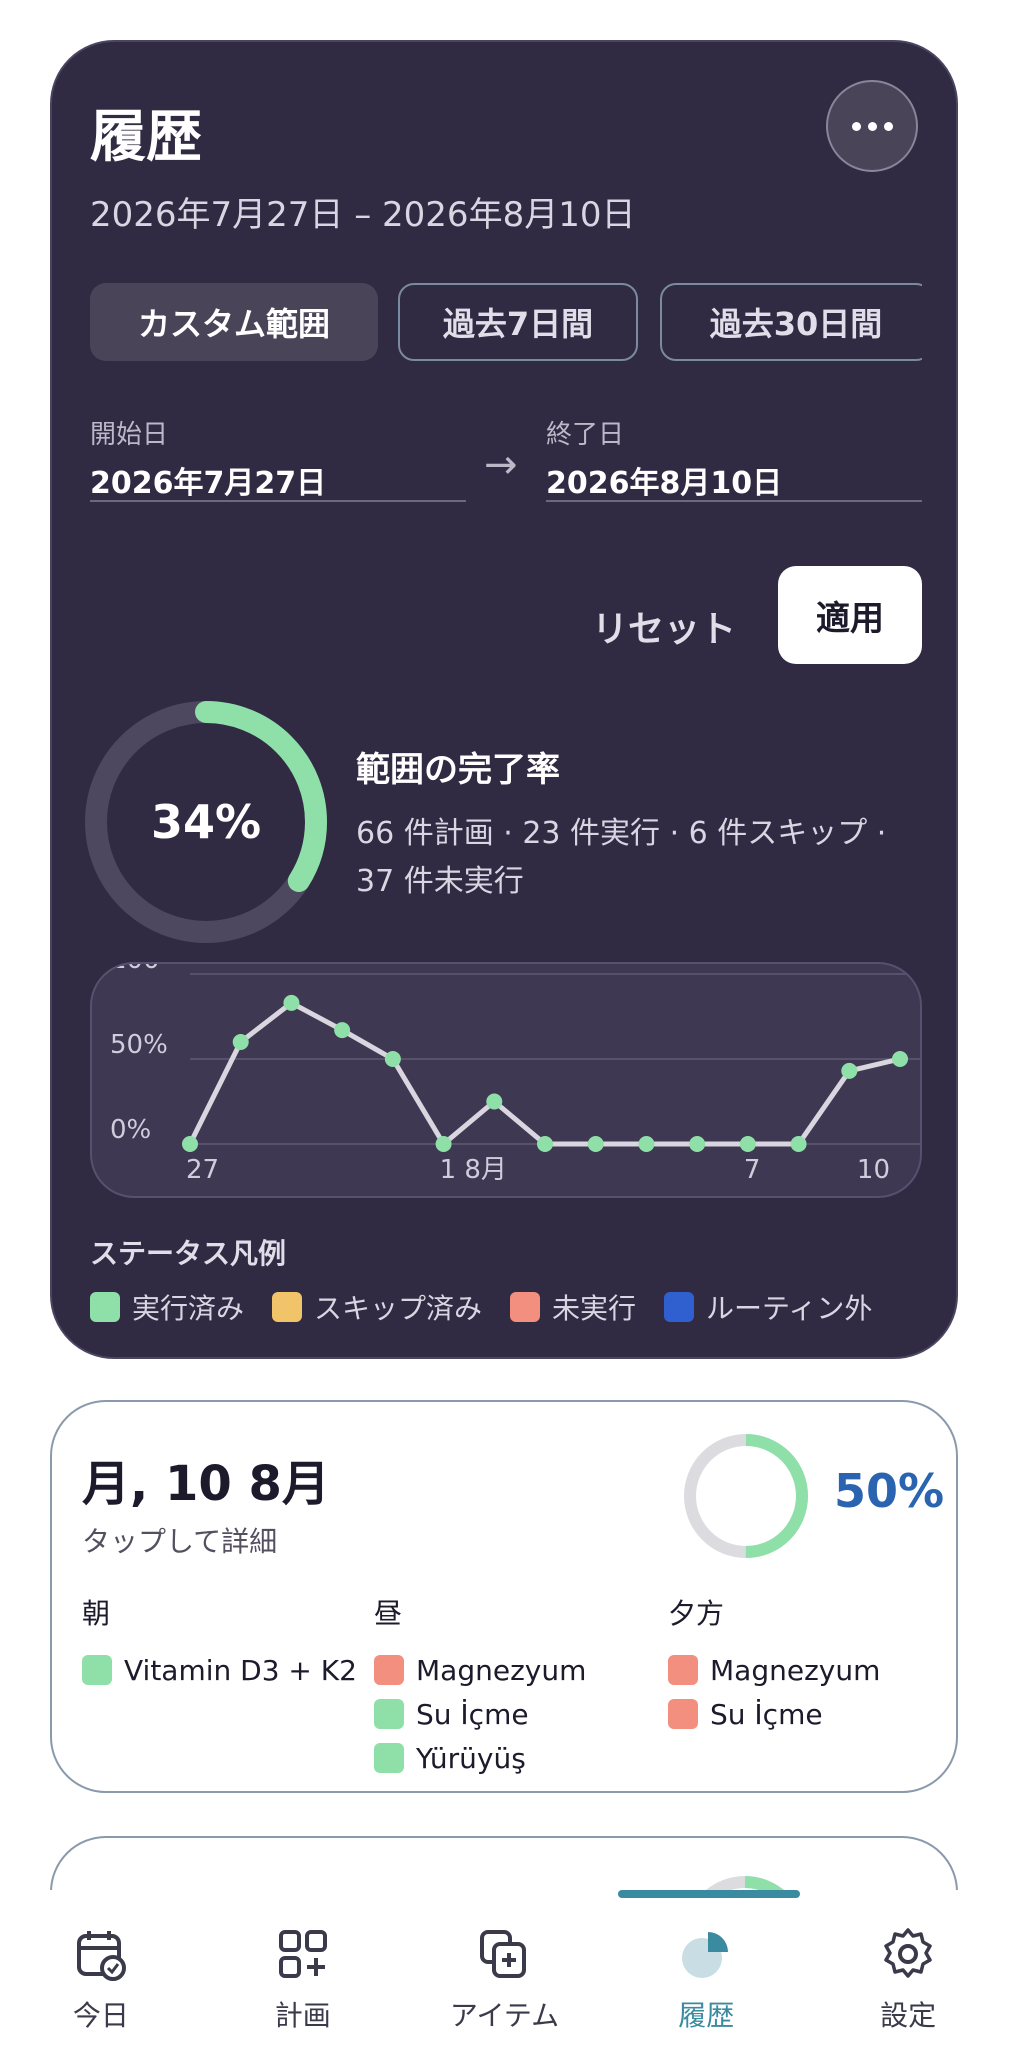 This screenshot has width=1009, height=2048. Describe the element at coordinates (752, 1170) in the screenshot. I see `chart-x-tick-label: 7` at that location.